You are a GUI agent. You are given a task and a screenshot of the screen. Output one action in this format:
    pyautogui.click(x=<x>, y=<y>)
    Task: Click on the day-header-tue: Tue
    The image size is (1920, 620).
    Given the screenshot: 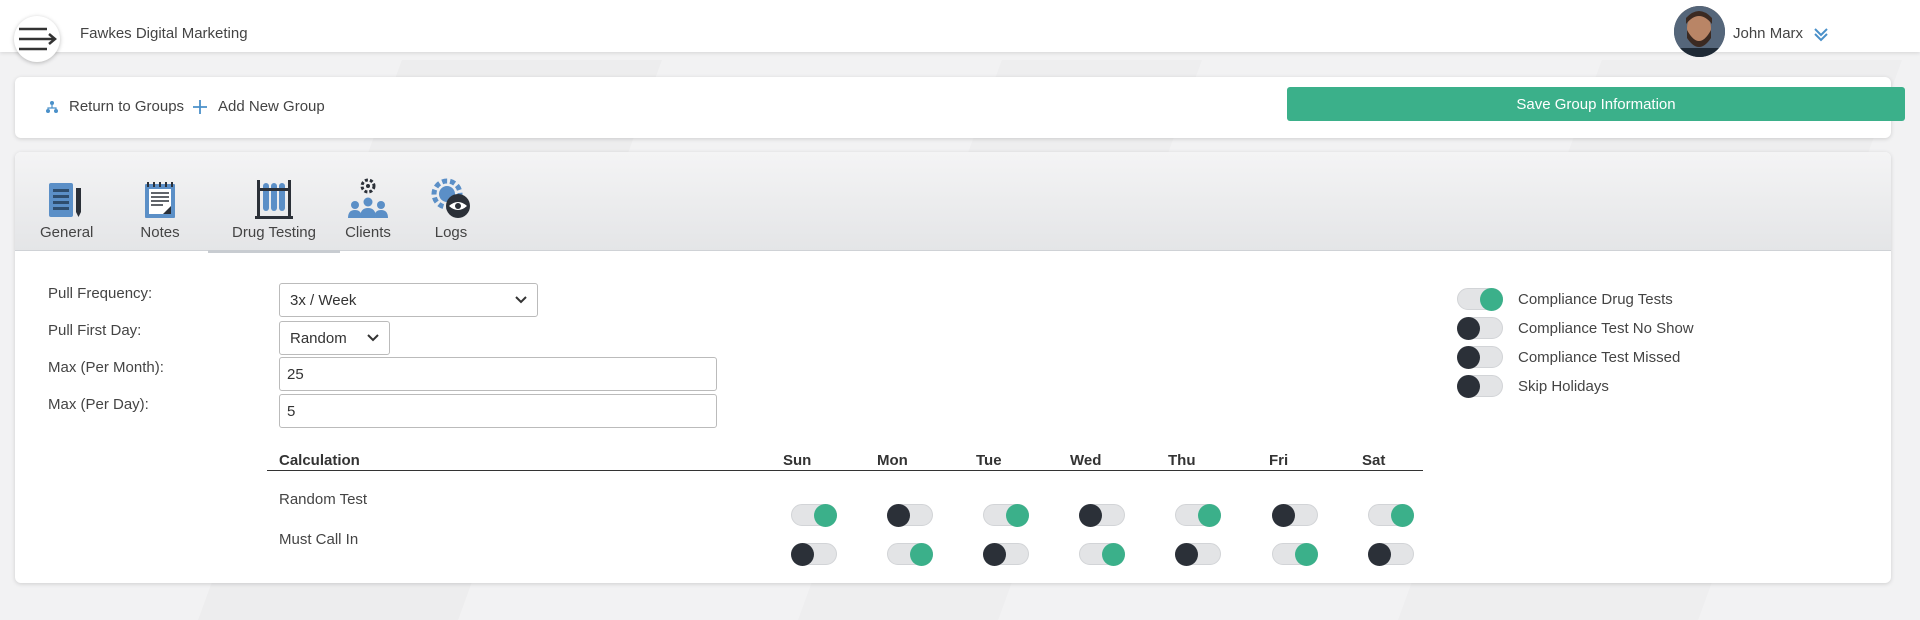 What is the action you would take?
    pyautogui.click(x=989, y=460)
    